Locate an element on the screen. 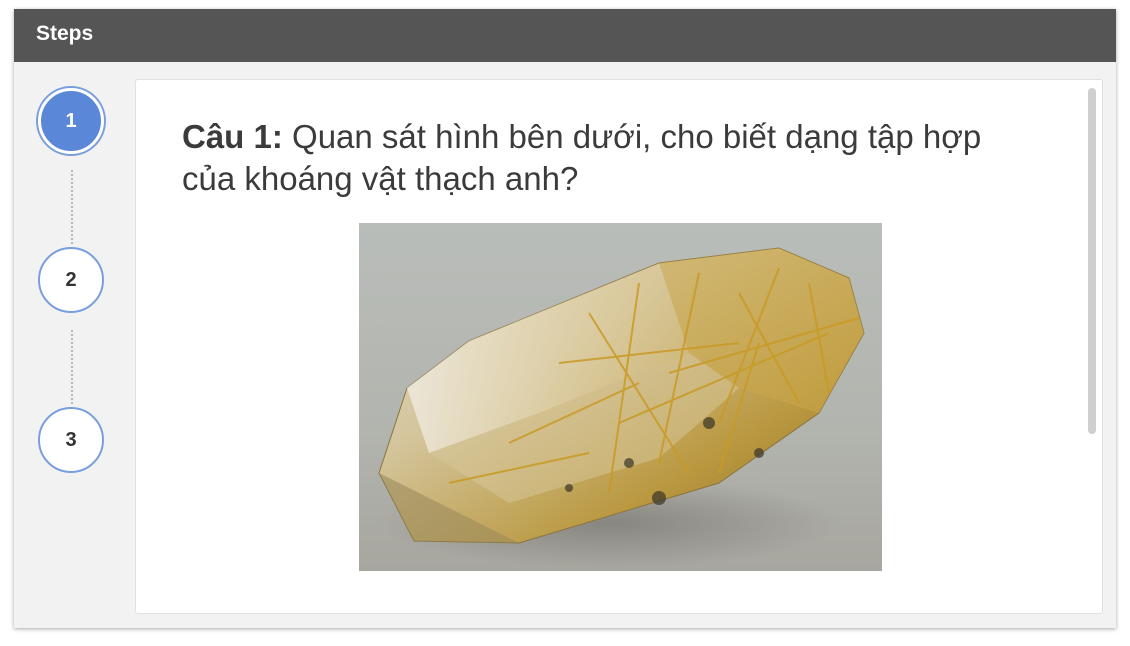  step-1-button: 1 is located at coordinates (71, 121).